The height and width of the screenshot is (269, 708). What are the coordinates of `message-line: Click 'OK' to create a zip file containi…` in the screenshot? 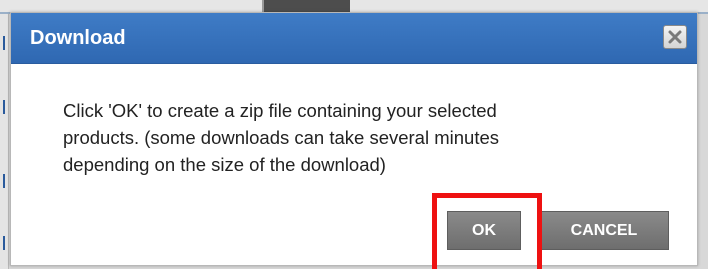 It's located at (280, 110).